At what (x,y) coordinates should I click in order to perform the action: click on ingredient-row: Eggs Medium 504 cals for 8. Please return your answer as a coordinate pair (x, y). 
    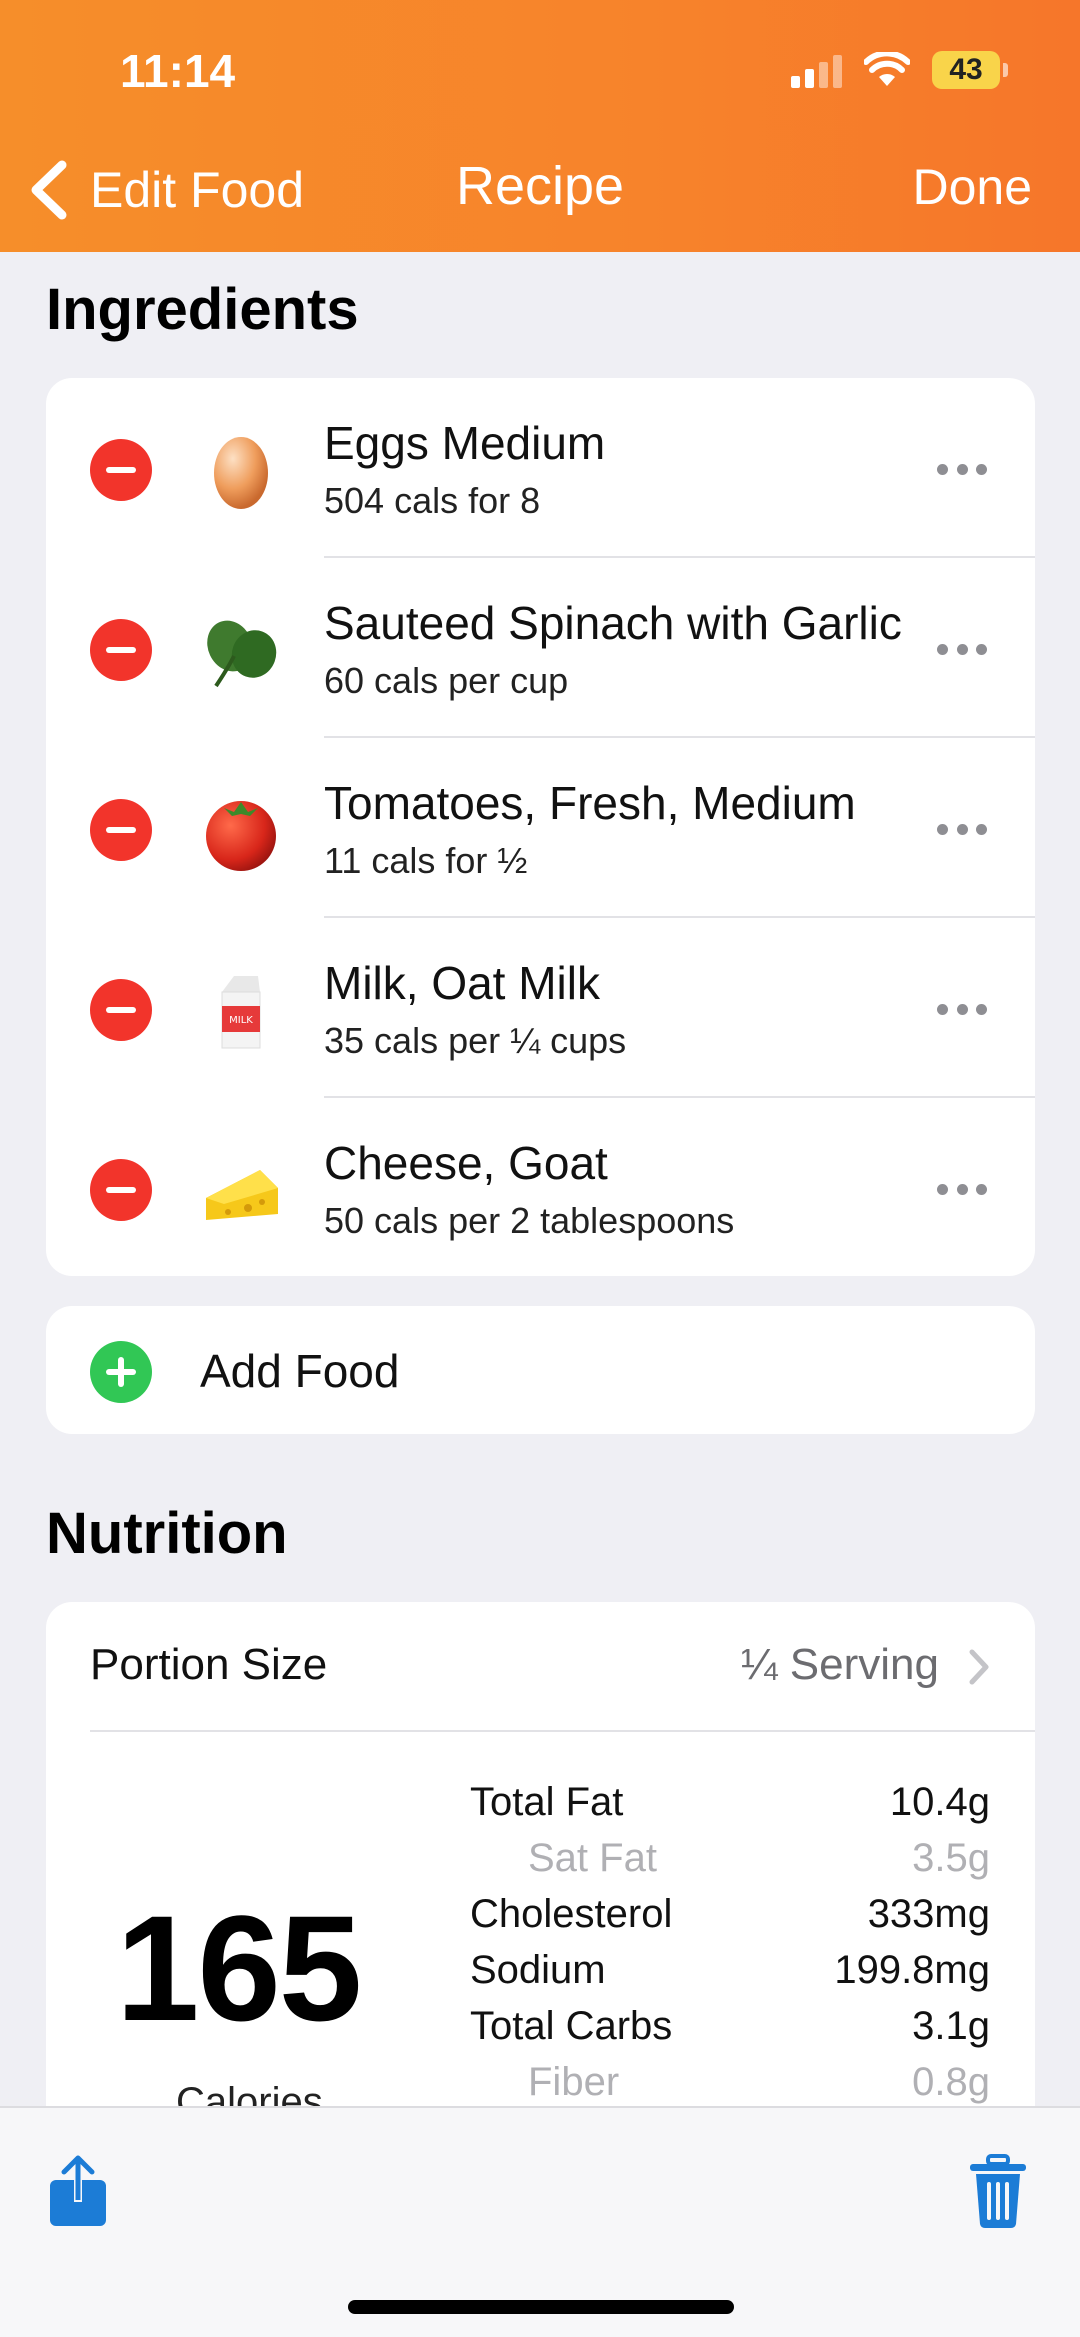
    Looking at the image, I should click on (540, 468).